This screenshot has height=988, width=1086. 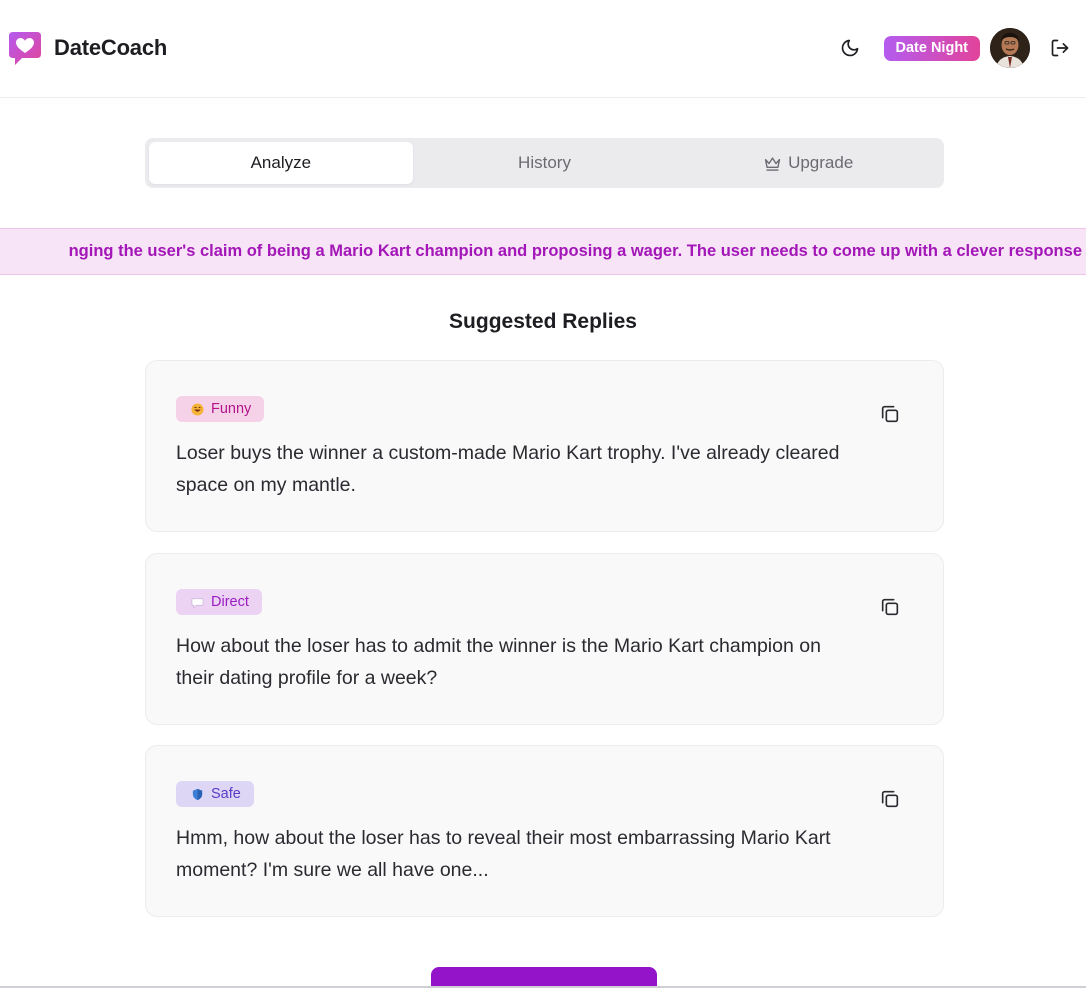 What do you see at coordinates (772, 163) in the screenshot?
I see `crown-icon` at bounding box center [772, 163].